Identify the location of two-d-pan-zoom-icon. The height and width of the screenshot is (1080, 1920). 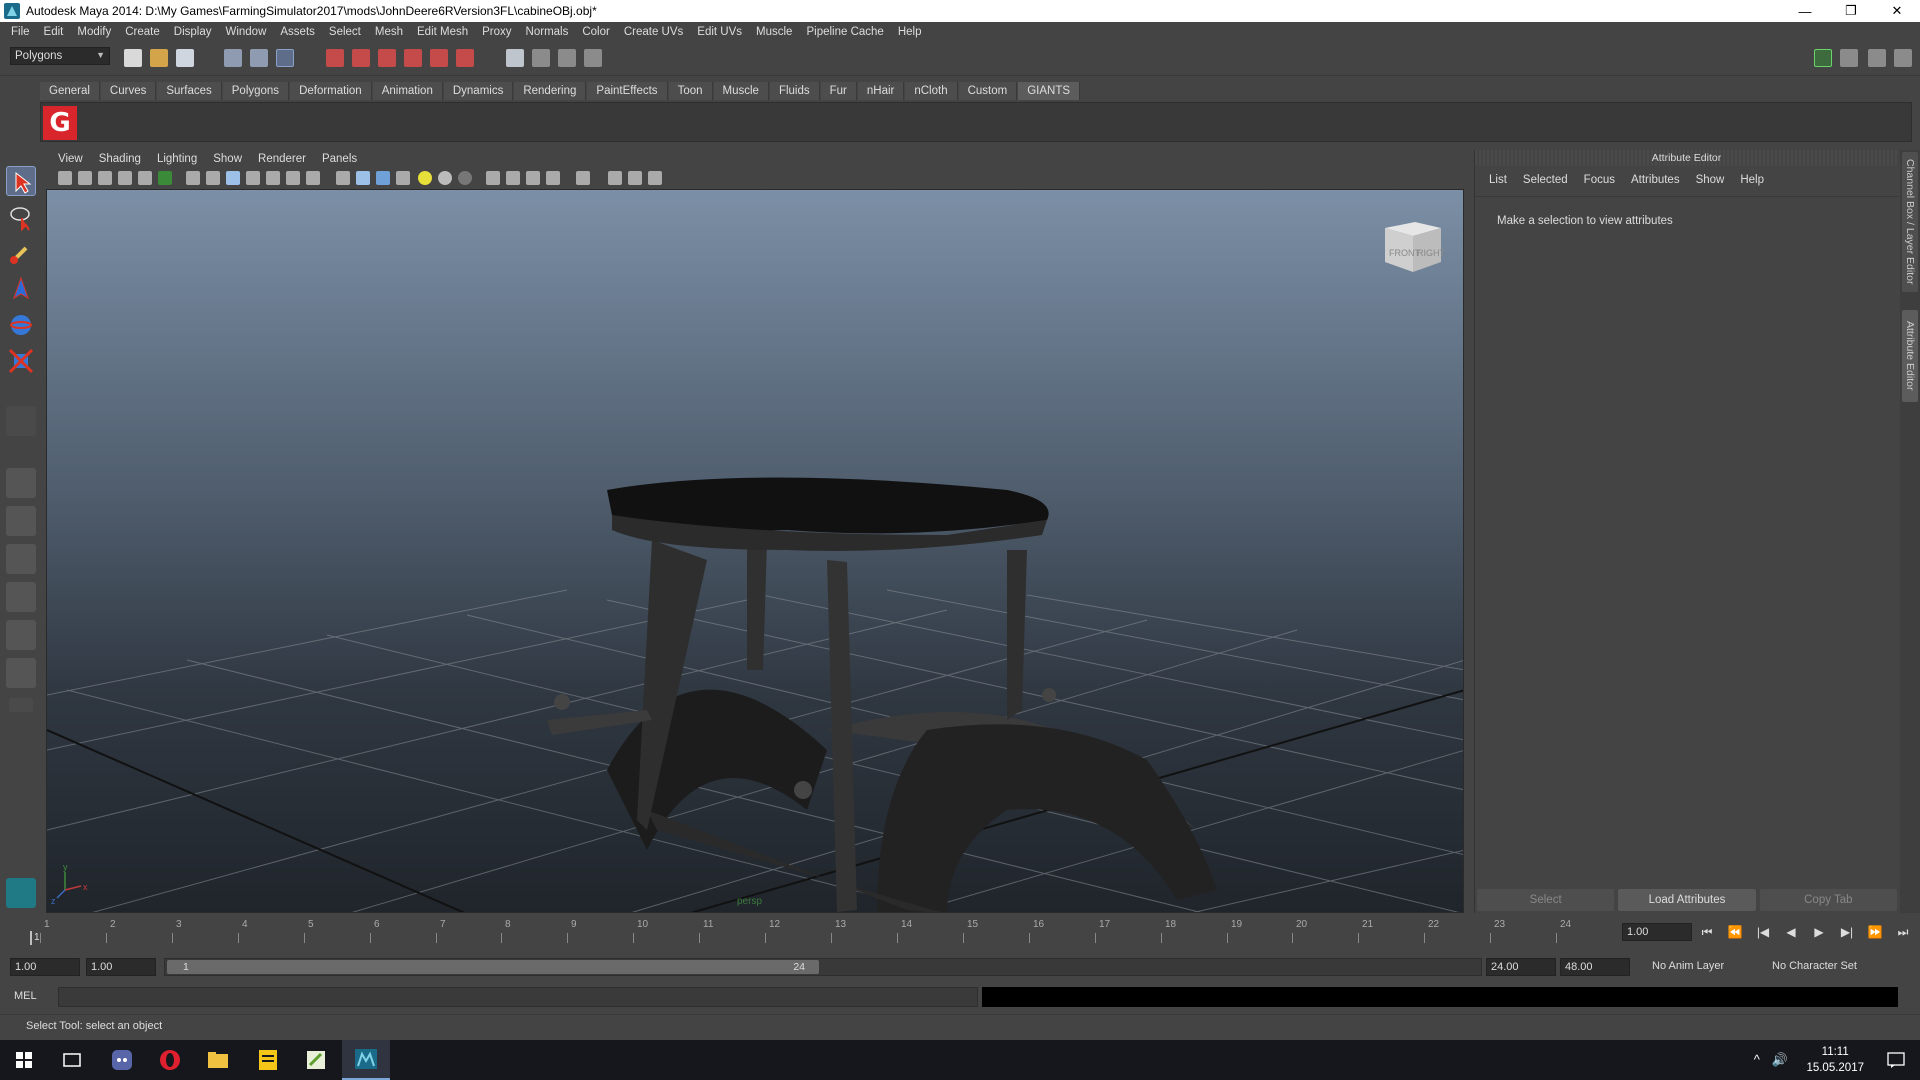
(145, 178).